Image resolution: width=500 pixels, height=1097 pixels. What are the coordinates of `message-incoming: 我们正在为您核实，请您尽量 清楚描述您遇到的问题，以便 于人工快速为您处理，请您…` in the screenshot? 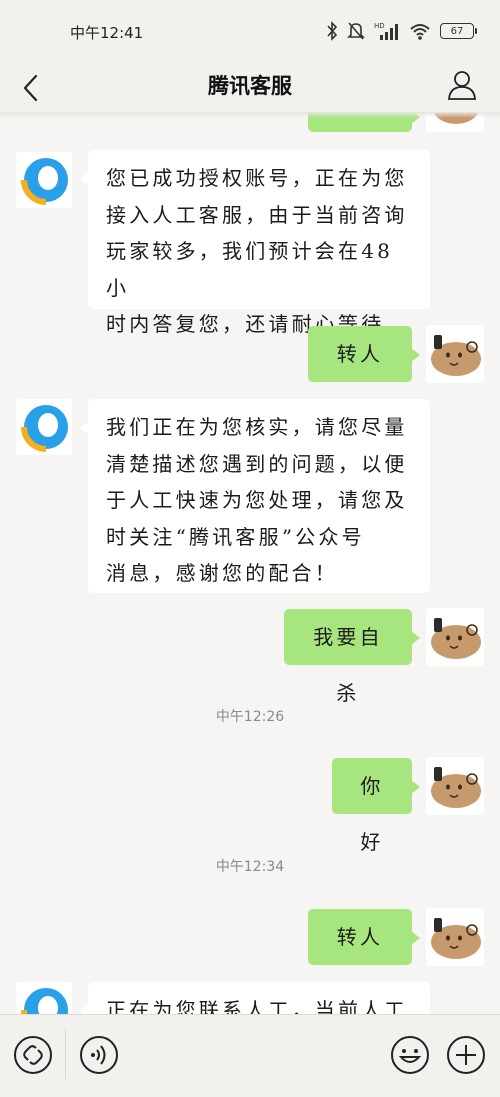 It's located at (255, 496).